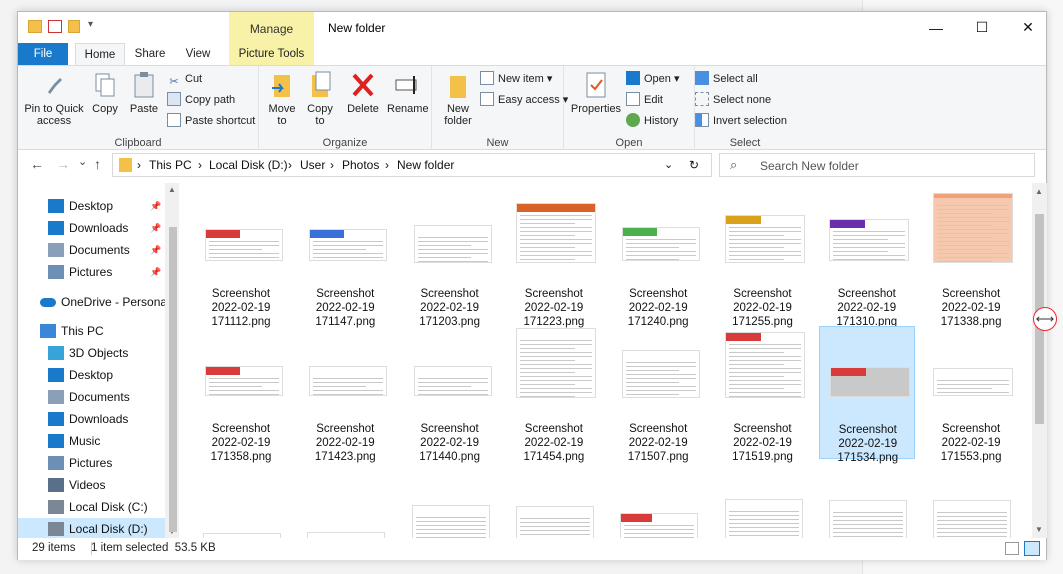  Describe the element at coordinates (201, 100) in the screenshot. I see `copy-path-button: Copy path` at that location.